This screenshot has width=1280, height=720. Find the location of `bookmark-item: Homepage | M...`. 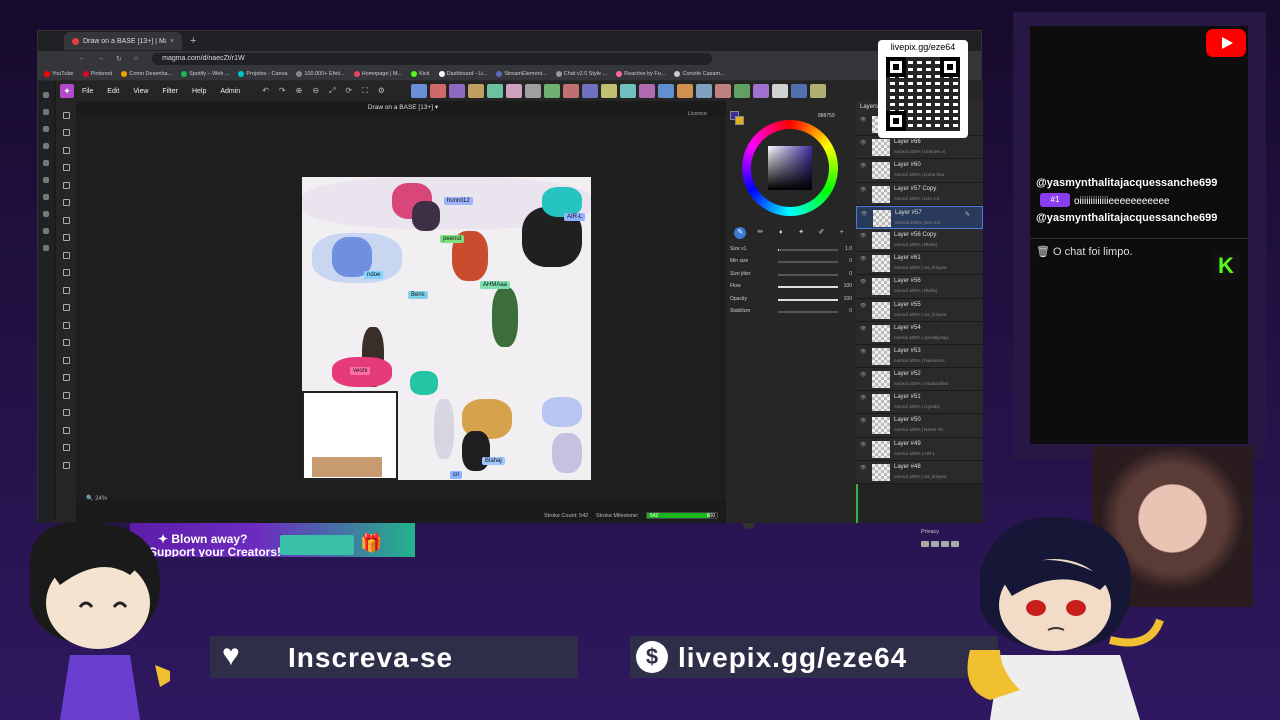

bookmark-item: Homepage | M... is located at coordinates (377, 73).